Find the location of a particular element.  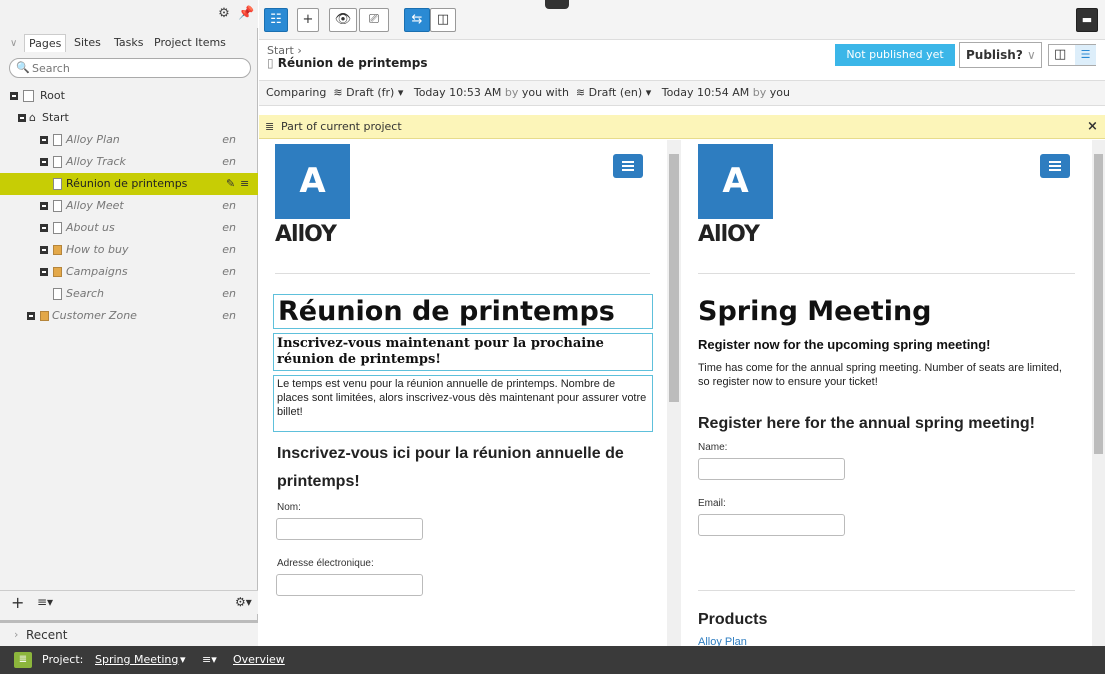

project-menu-icon: ≡▾ is located at coordinates (209, 660).